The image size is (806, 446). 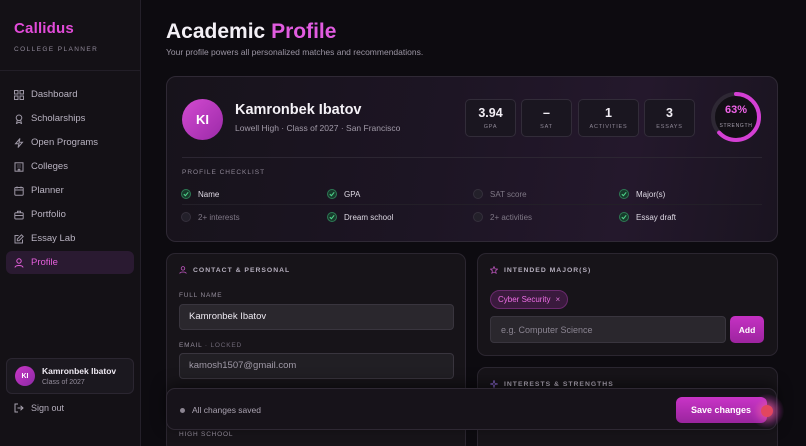 What do you see at coordinates (44, 262) in the screenshot?
I see `sidebar-item-label: Profile` at bounding box center [44, 262].